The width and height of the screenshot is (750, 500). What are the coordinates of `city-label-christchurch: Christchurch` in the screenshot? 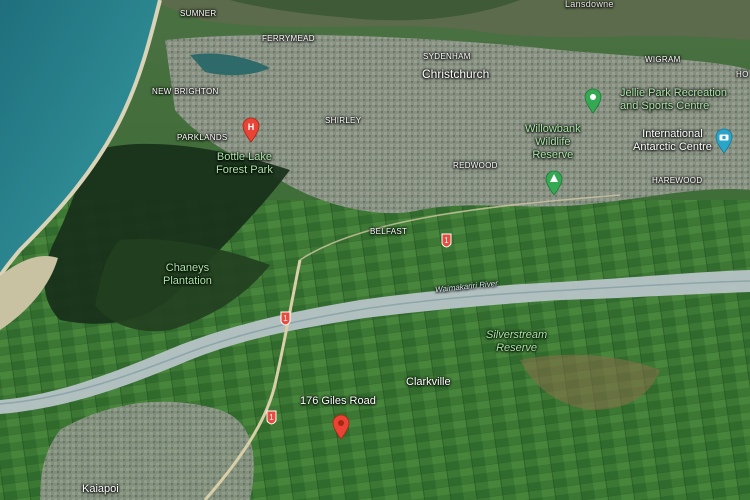 It's located at (456, 74).